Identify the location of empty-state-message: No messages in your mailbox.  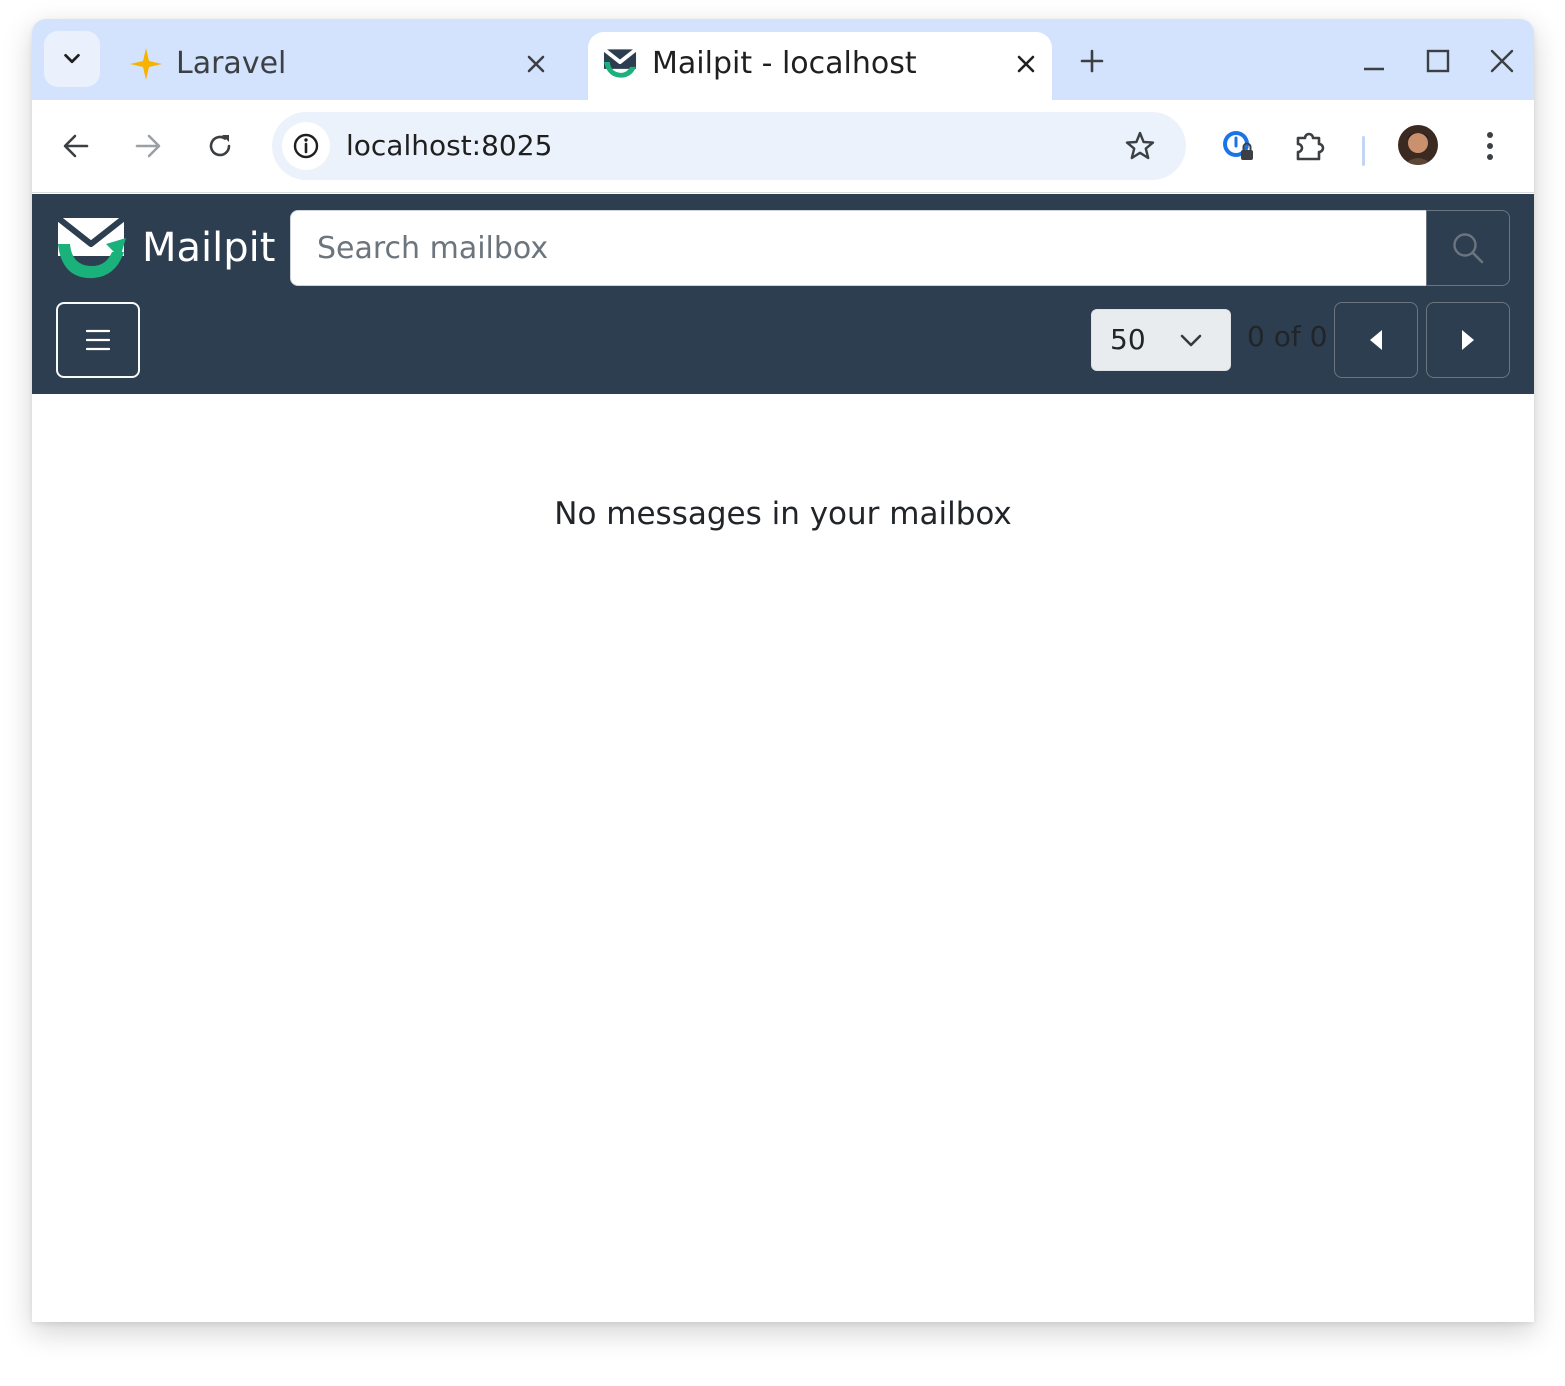
(783, 514).